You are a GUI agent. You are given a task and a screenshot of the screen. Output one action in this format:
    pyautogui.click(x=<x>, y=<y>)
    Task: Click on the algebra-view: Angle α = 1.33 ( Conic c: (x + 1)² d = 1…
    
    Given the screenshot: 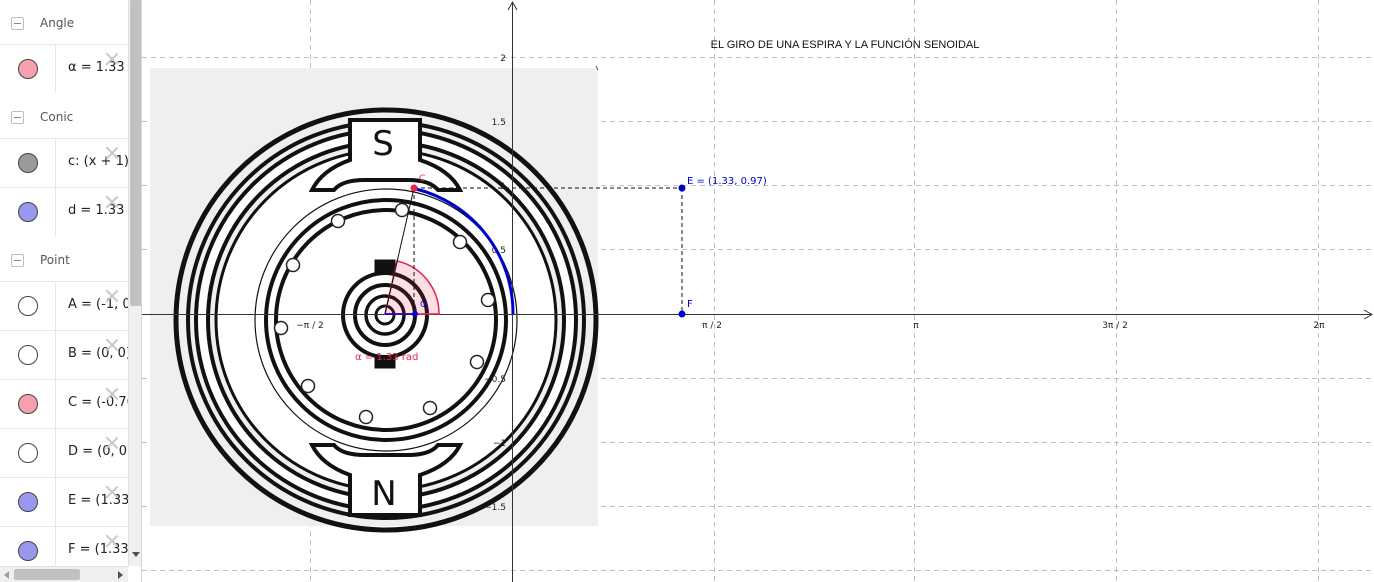 What is the action you would take?
    pyautogui.click(x=71, y=291)
    